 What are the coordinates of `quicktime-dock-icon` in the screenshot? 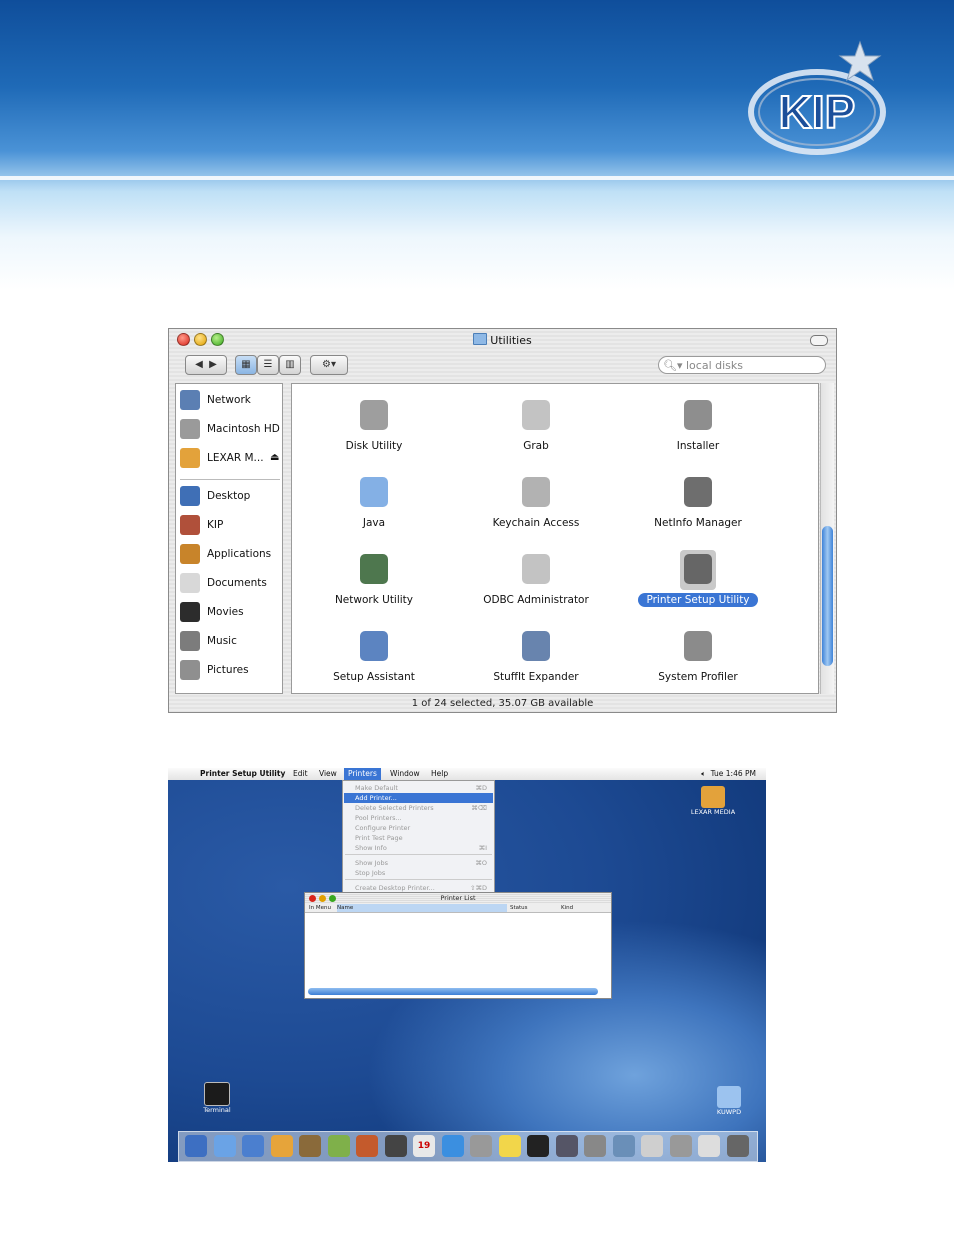 It's located at (452, 1146).